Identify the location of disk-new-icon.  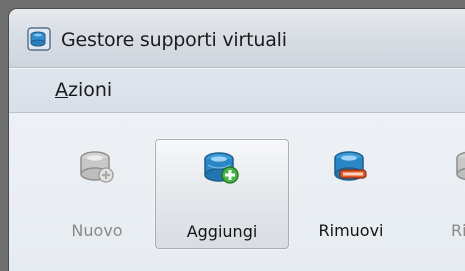
(97, 167).